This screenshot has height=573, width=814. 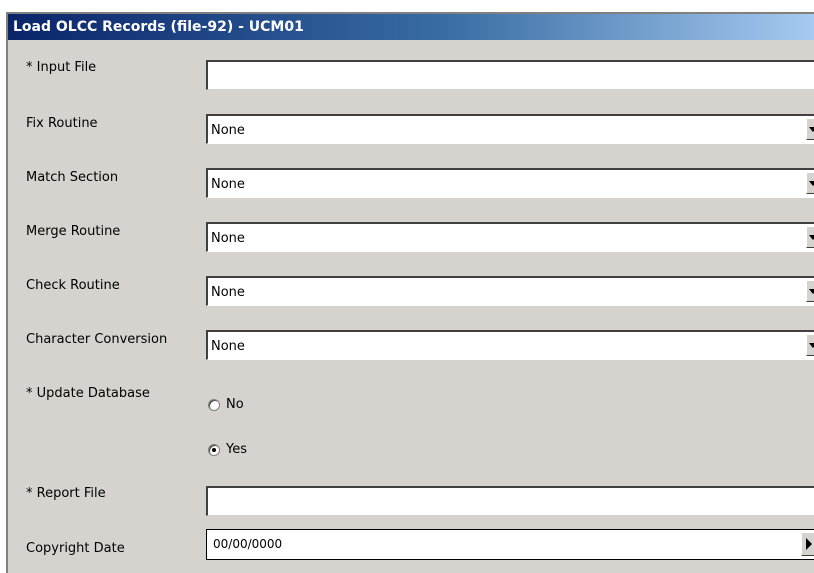 I want to click on match-section-value: None, so click(x=228, y=184).